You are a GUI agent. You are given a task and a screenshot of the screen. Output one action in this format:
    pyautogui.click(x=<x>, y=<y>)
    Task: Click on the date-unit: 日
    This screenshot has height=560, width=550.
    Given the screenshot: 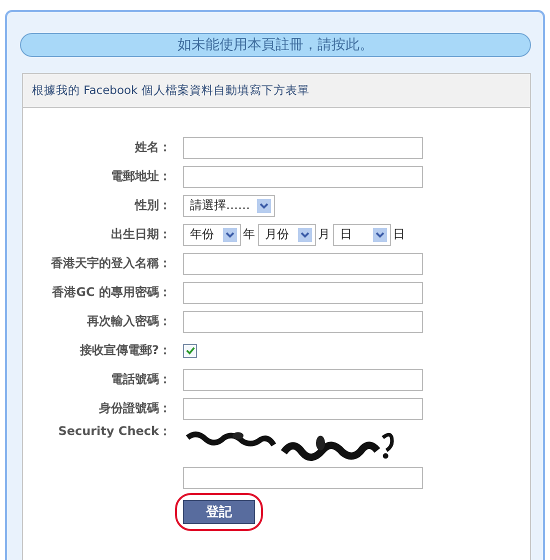 What is the action you would take?
    pyautogui.click(x=399, y=234)
    